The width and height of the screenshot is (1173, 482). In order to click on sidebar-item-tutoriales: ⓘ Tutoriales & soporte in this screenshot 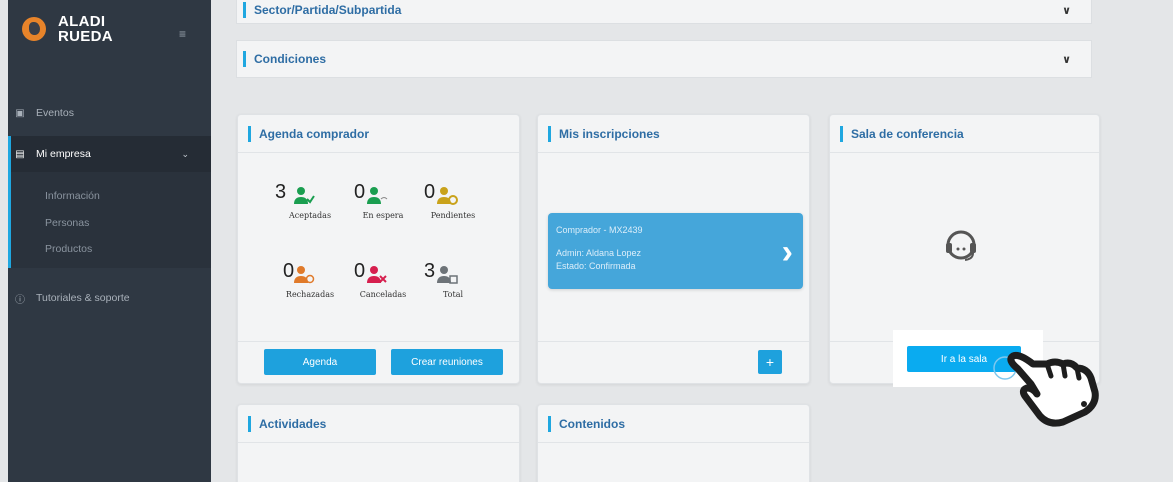, I will do `click(109, 298)`.